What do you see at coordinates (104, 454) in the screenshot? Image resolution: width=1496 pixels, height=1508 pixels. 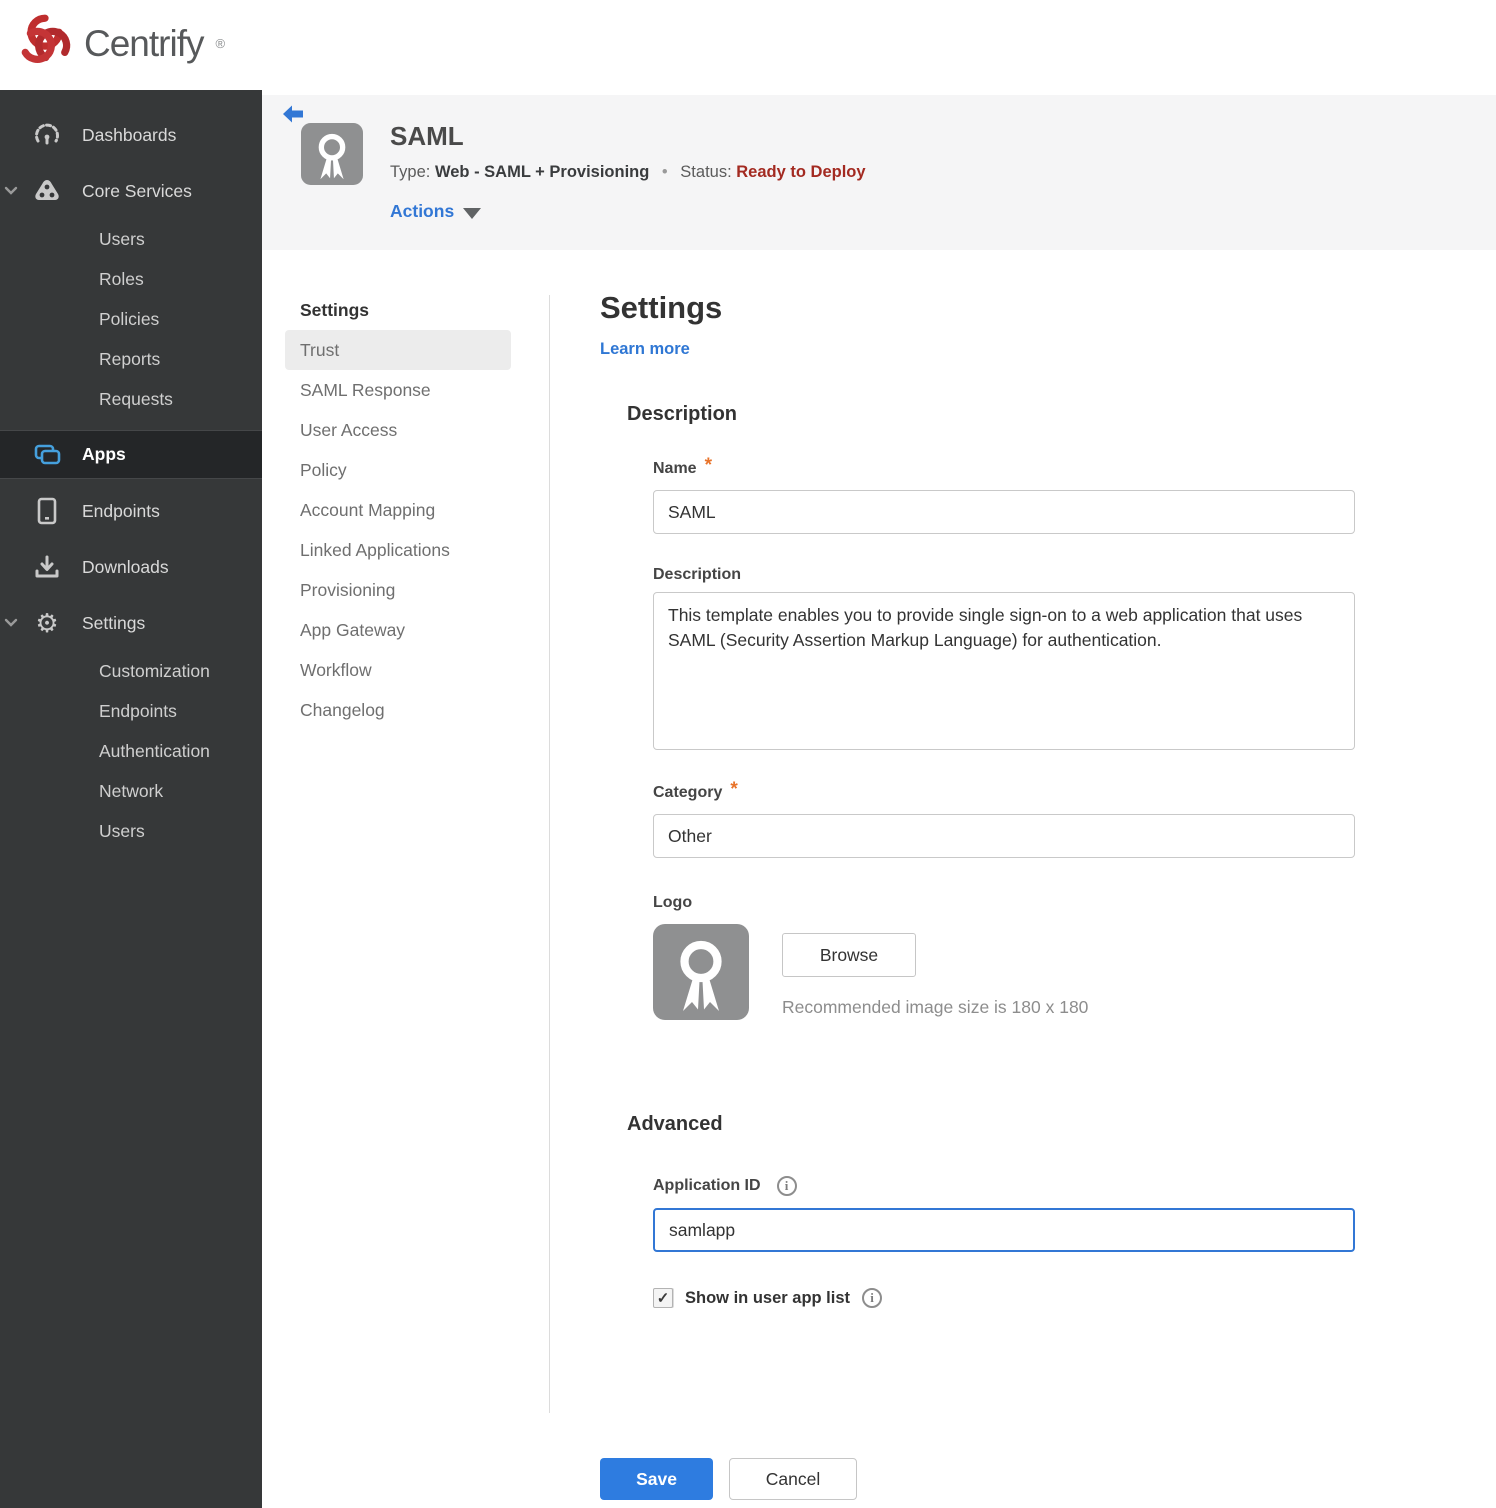 I see `sidebar-item-label: Apps` at bounding box center [104, 454].